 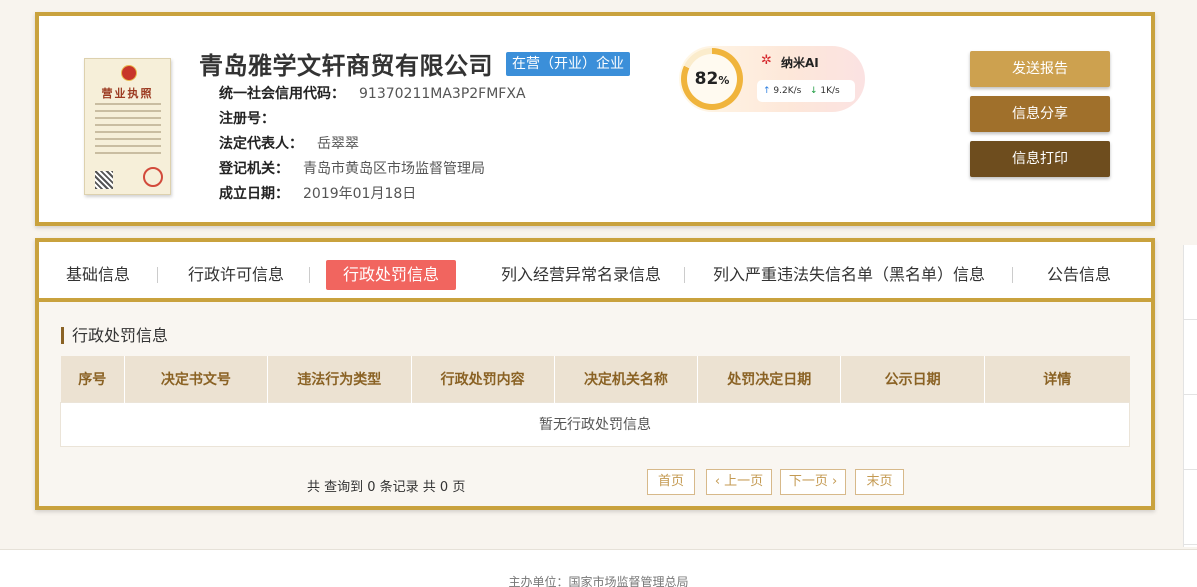 I want to click on send-report-button: 发送报告, so click(x=1040, y=69).